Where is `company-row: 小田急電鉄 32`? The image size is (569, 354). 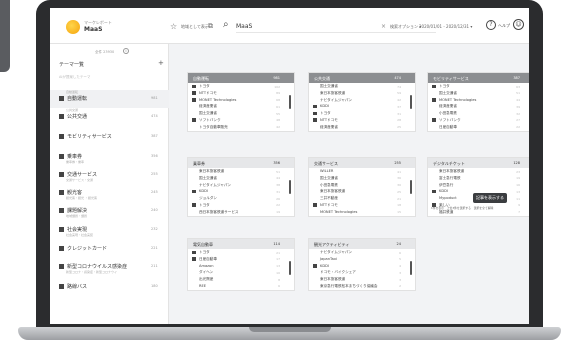
company-row: 小田急電鉄 32 is located at coordinates (478, 113).